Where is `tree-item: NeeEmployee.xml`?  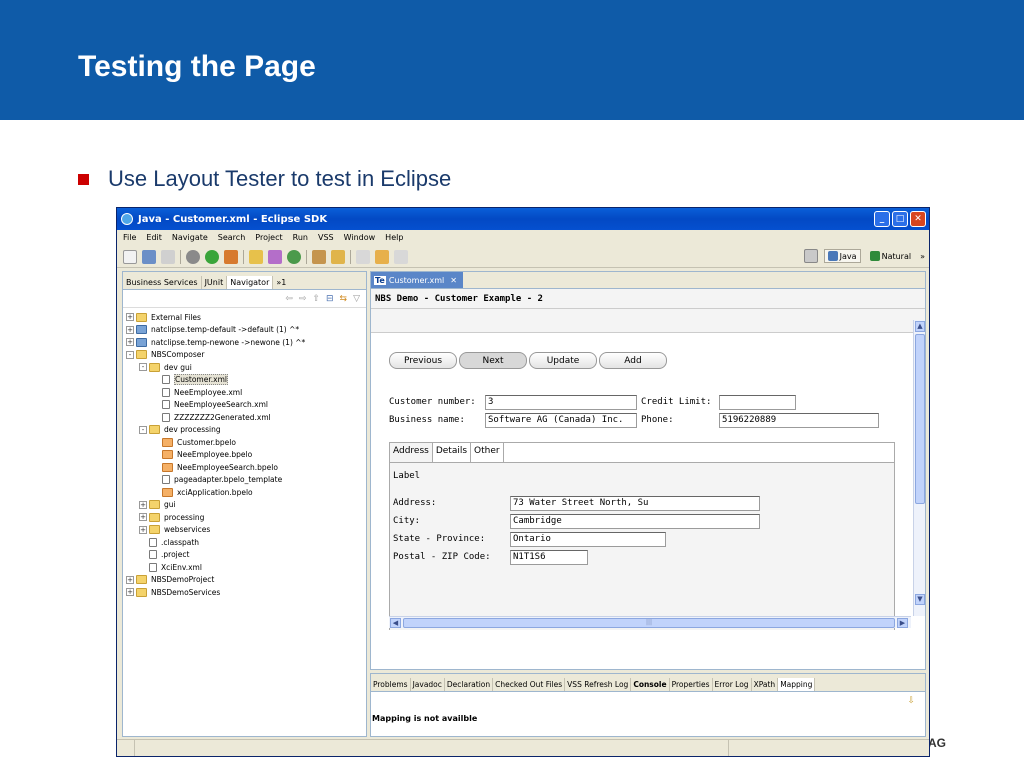
tree-item: NeeEmployee.xml is located at coordinates (246, 392).